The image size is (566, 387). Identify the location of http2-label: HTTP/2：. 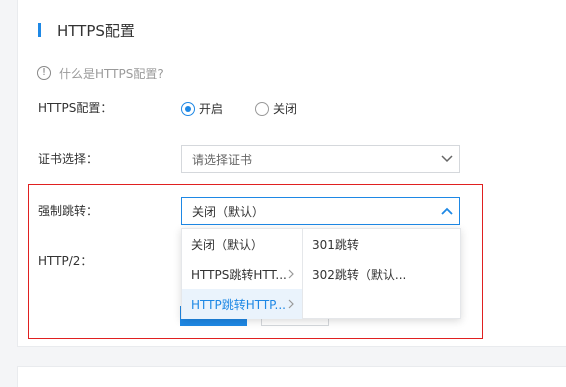
(65, 261).